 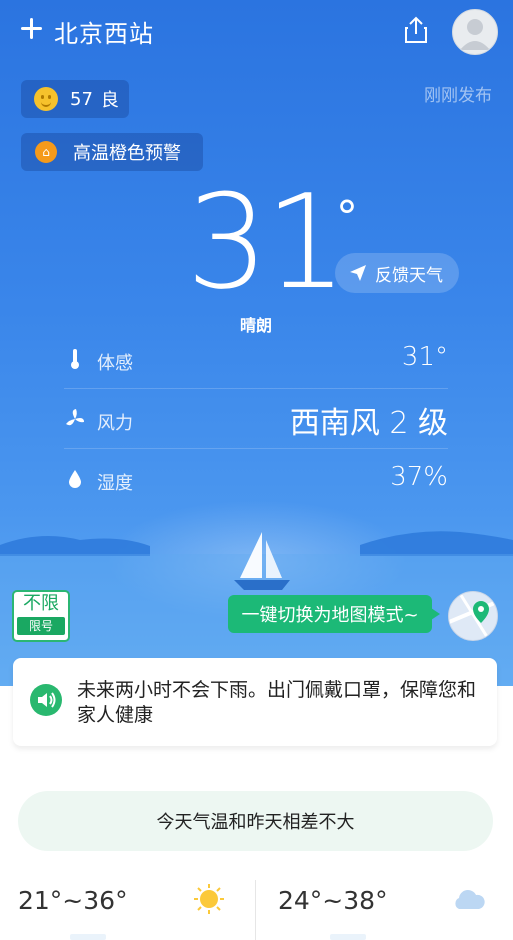 What do you see at coordinates (75, 417) in the screenshot?
I see `wind-icon` at bounding box center [75, 417].